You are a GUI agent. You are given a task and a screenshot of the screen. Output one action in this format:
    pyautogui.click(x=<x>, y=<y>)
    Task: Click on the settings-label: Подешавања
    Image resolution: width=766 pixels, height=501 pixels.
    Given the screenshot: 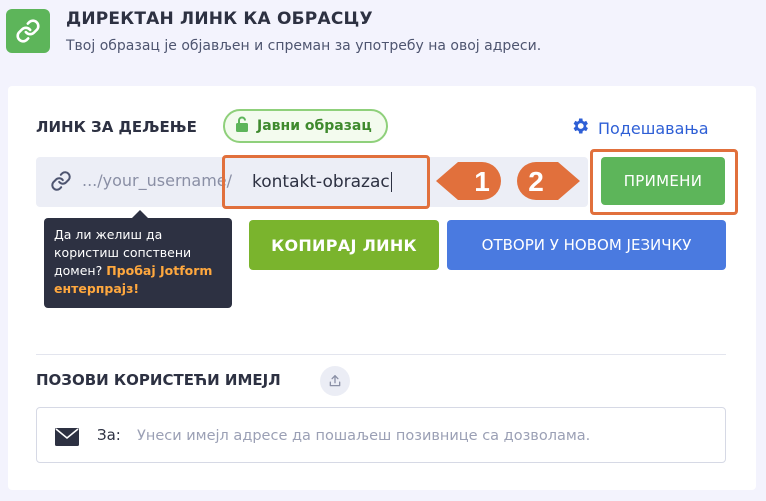 What is the action you would take?
    pyautogui.click(x=653, y=128)
    